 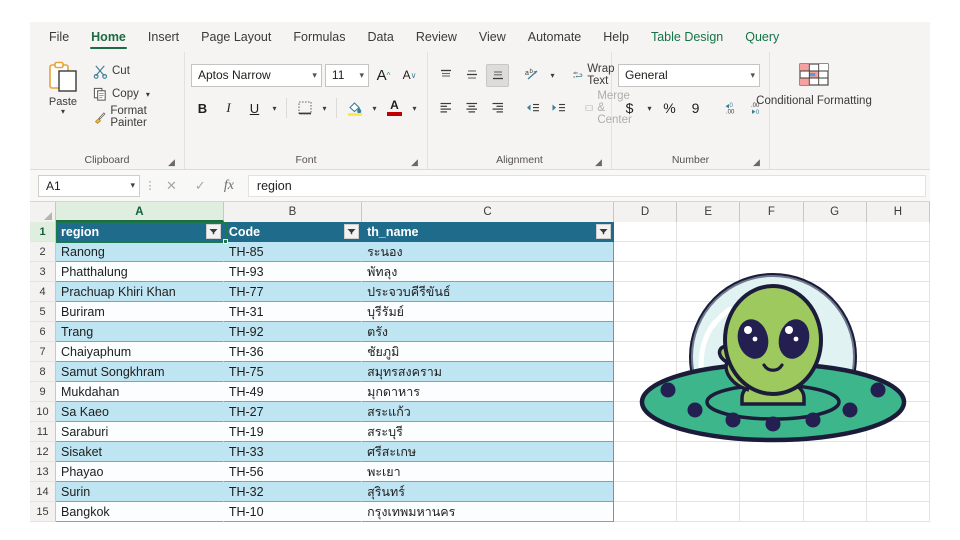 What do you see at coordinates (497, 75) in the screenshot?
I see `align-bottom-button` at bounding box center [497, 75].